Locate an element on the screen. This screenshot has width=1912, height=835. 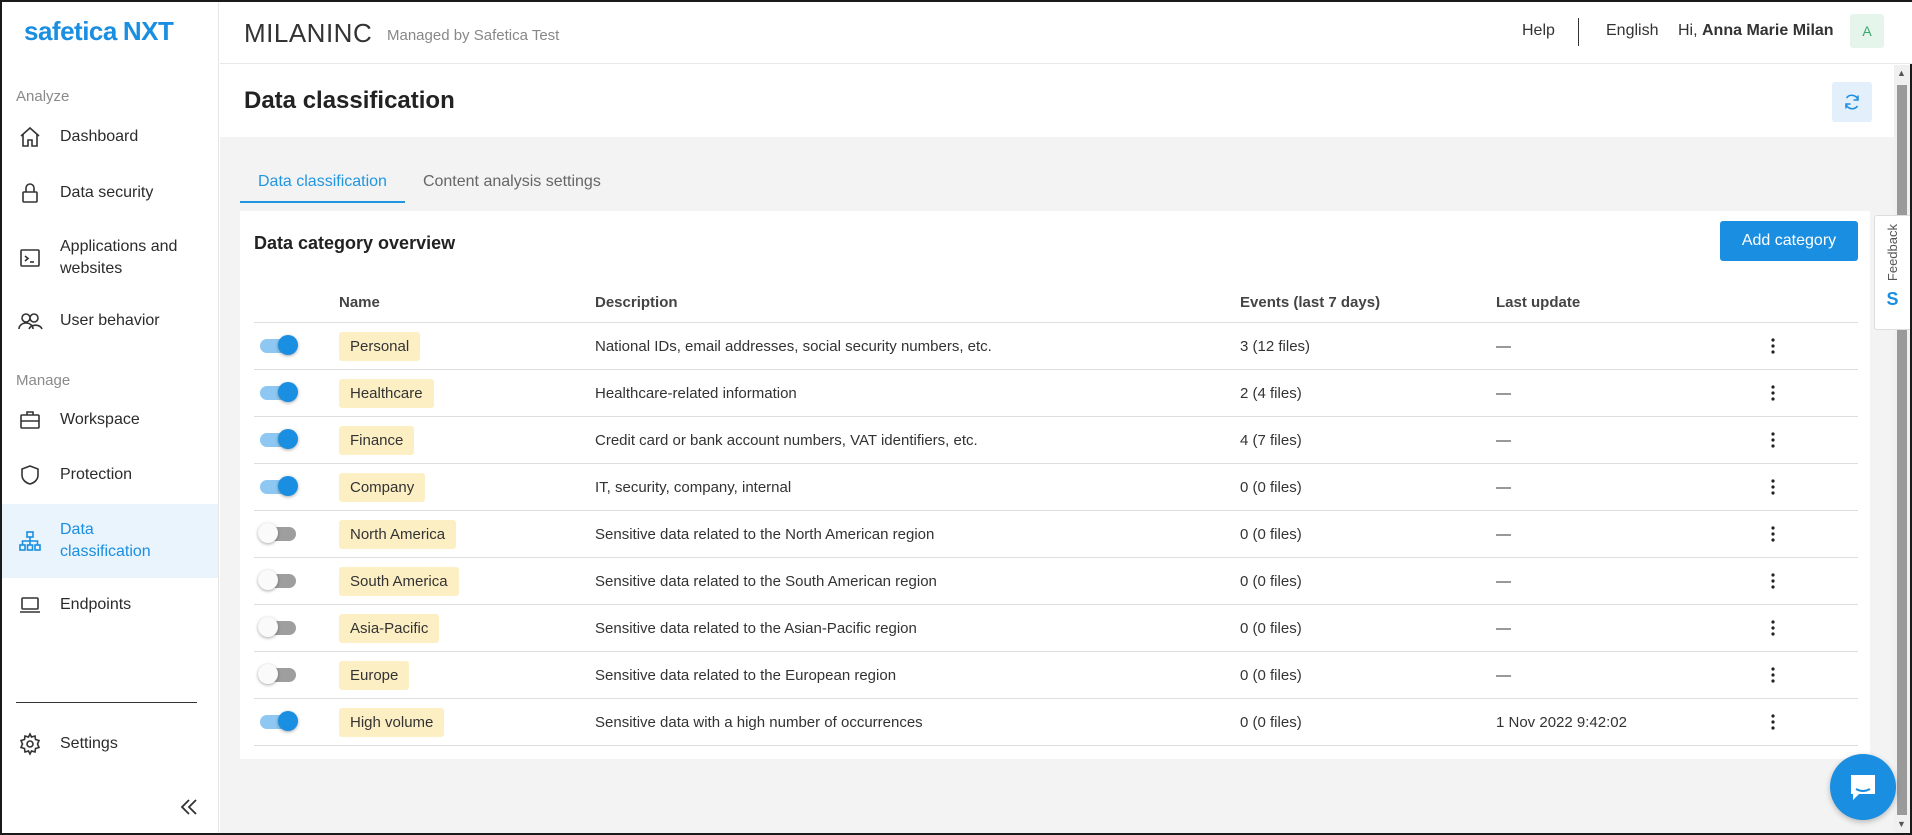
sidebar-item-label: Data classification is located at coordinates (105, 540).